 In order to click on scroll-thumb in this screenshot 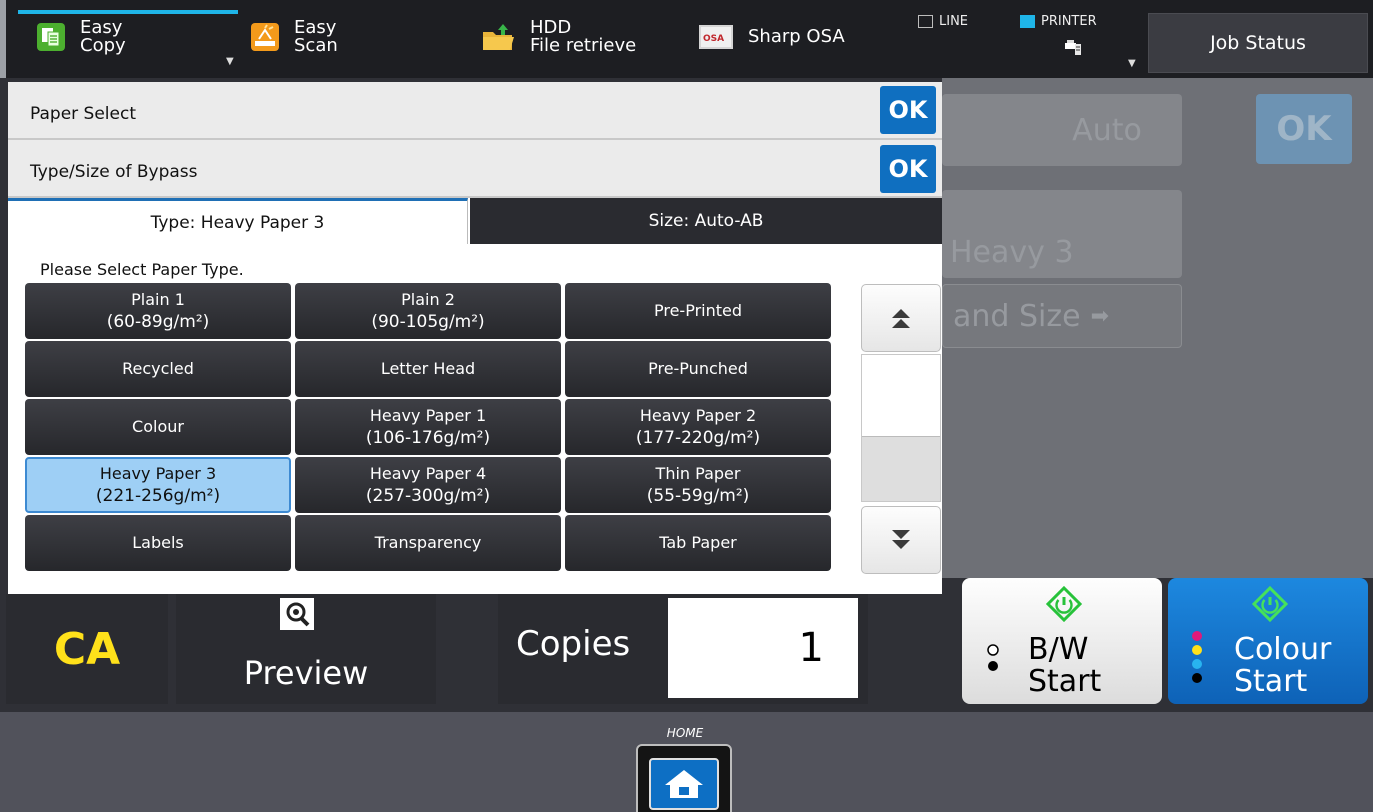, I will do `click(901, 396)`.